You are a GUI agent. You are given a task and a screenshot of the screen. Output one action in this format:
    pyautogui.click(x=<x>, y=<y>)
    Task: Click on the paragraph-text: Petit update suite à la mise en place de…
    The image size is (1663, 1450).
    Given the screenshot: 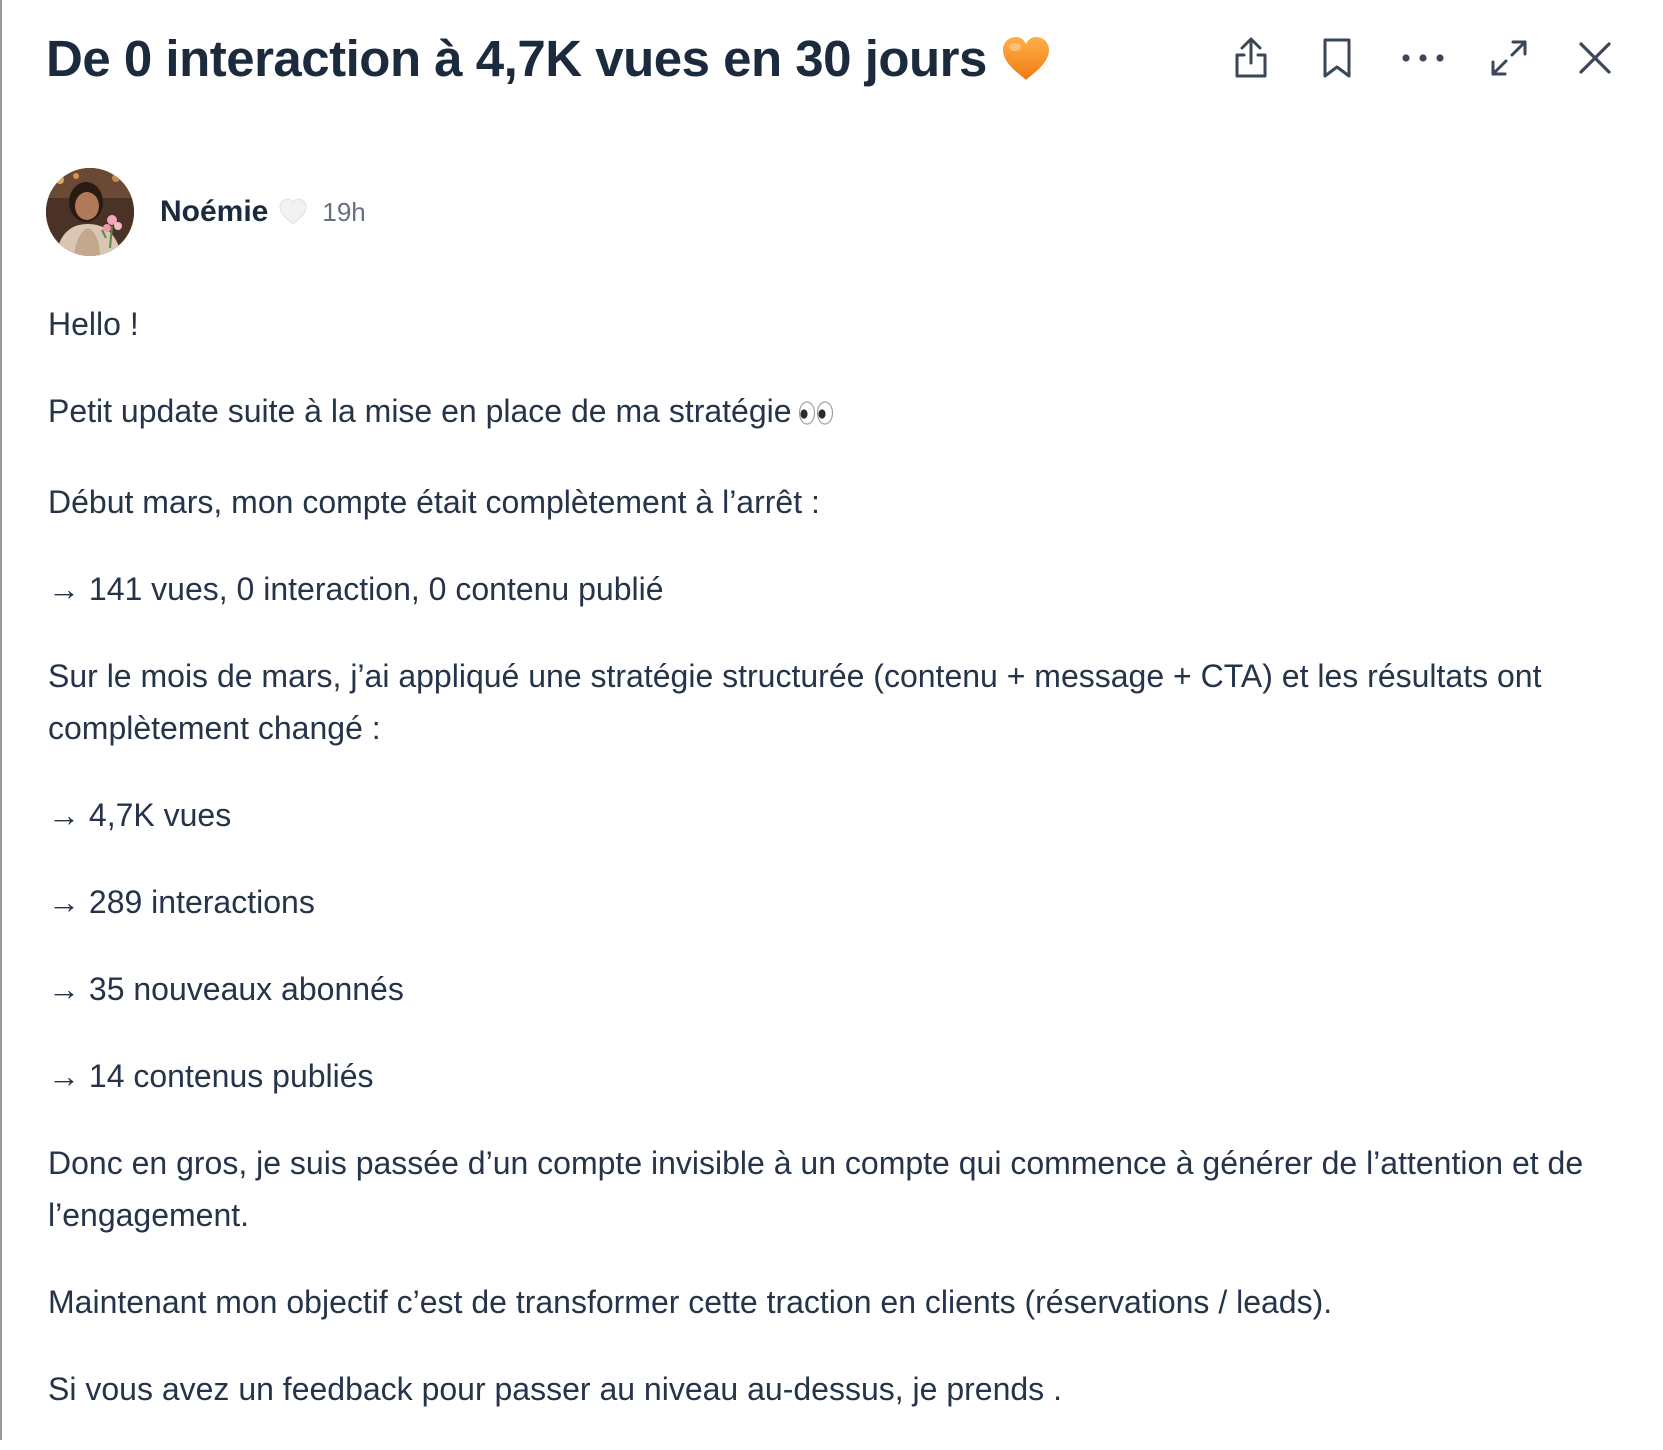 What is the action you would take?
    pyautogui.click(x=420, y=411)
    